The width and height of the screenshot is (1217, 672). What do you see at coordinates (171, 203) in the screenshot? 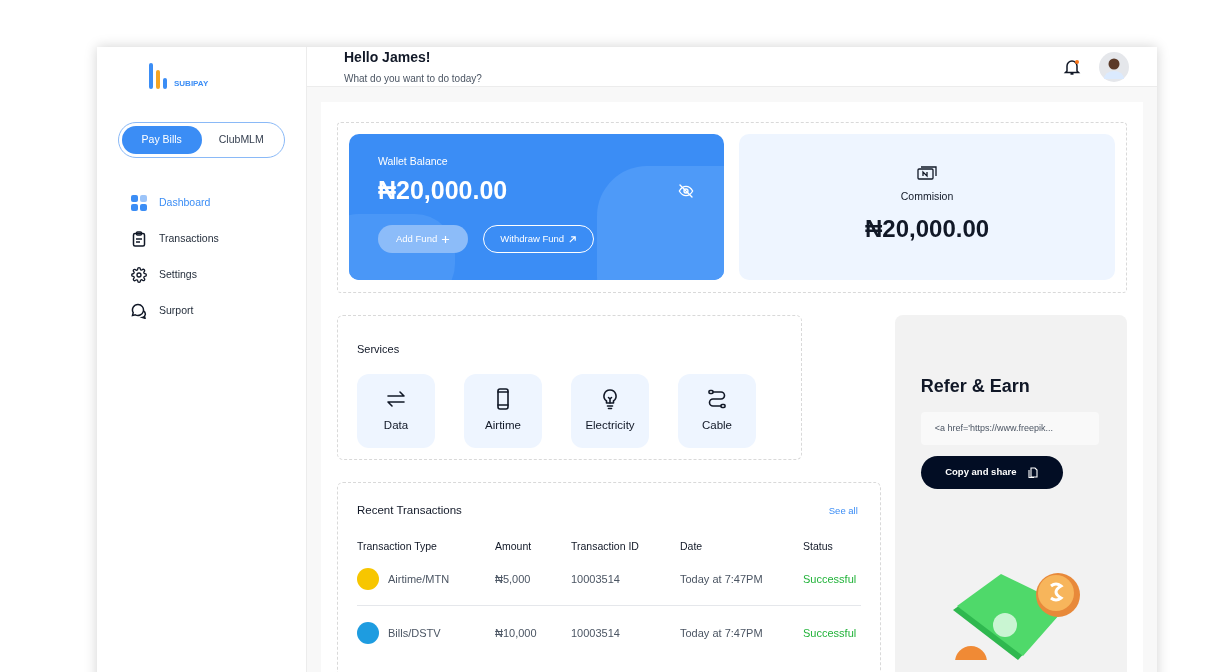
I see `nav-item: Dashboard` at bounding box center [171, 203].